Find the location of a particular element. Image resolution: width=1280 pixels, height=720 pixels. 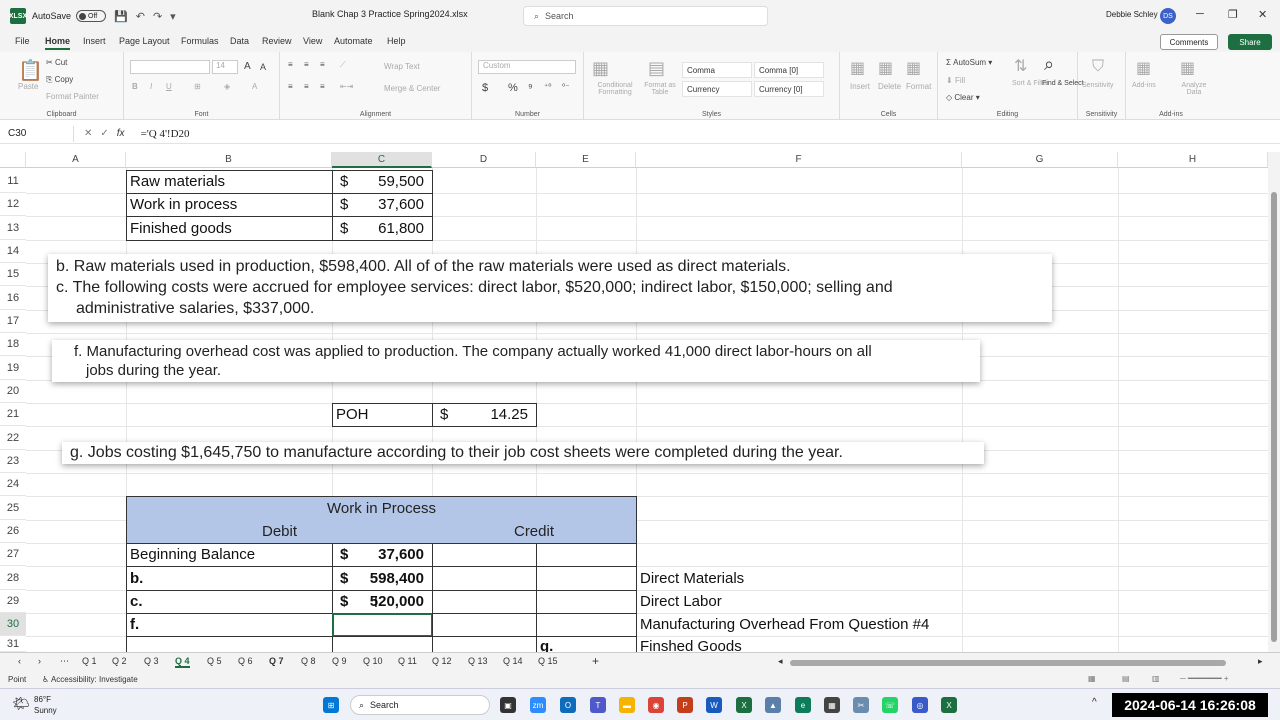

row-header: 30 is located at coordinates (13, 624).